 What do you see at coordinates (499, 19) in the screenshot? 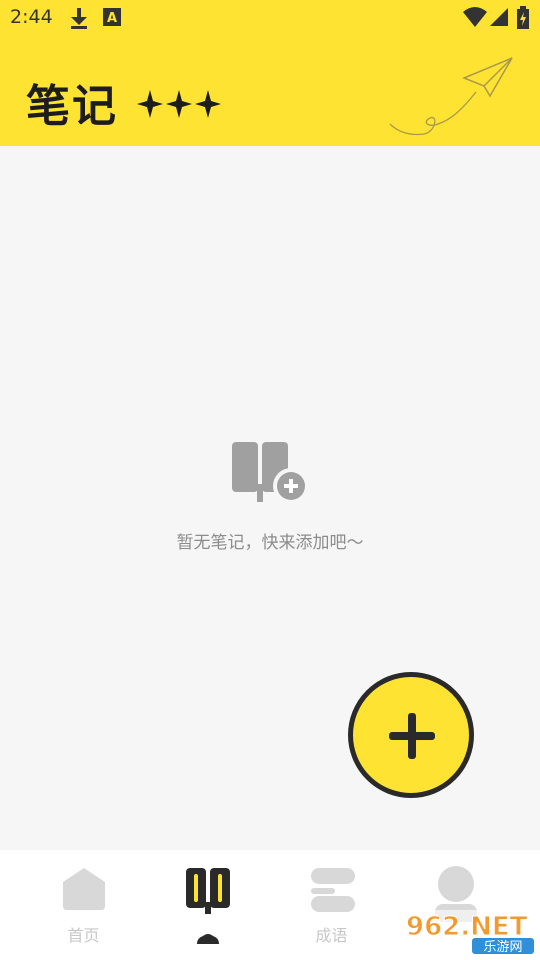
I see `signal-icon` at bounding box center [499, 19].